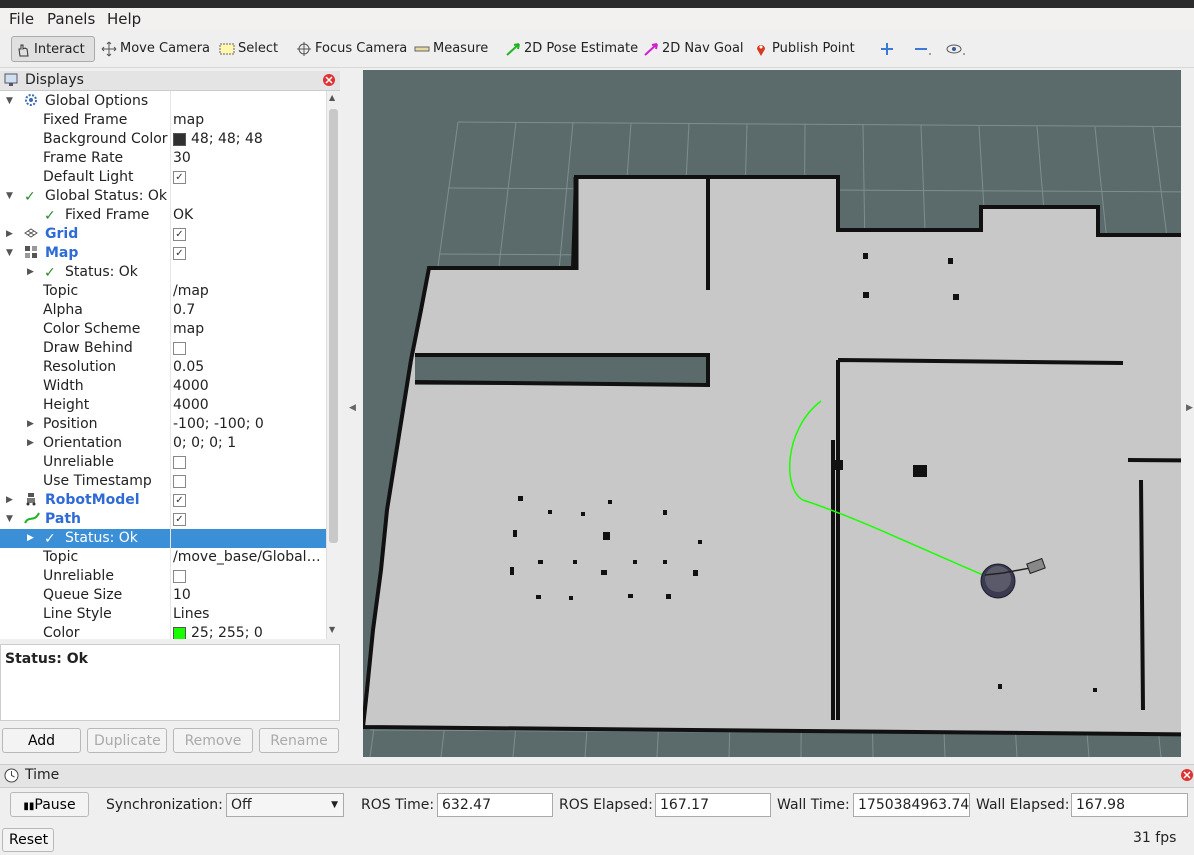  I want to click on property-value: 30, so click(182, 158).